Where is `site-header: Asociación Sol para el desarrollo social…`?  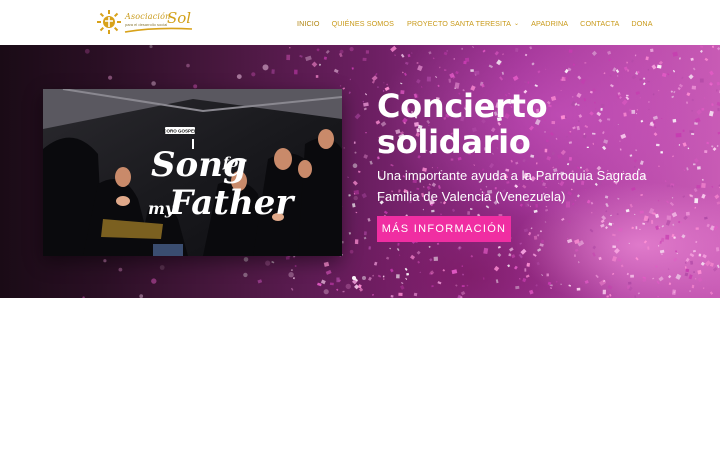 site-header: Asociación Sol para el desarrollo social… is located at coordinates (360, 22).